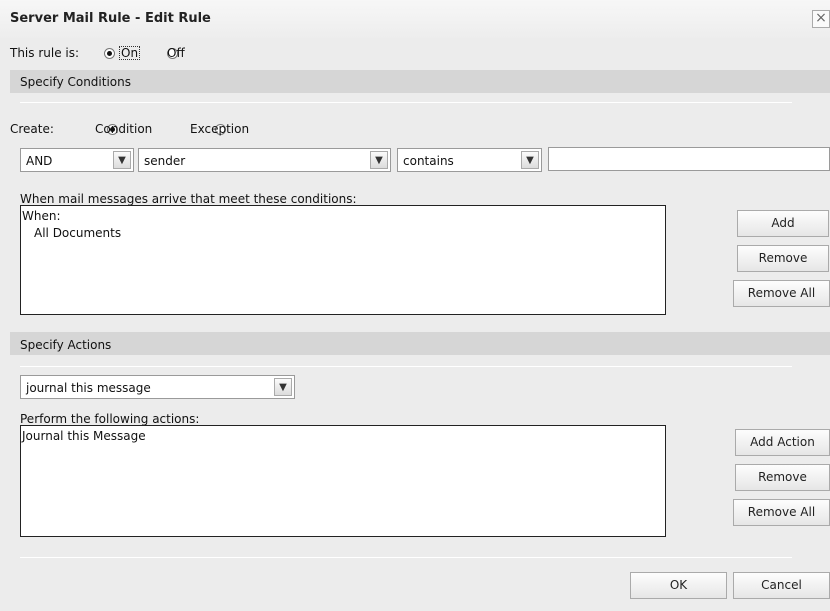 This screenshot has height=611, width=830. Describe the element at coordinates (123, 129) in the screenshot. I see `create-condition-label: Condition` at that location.